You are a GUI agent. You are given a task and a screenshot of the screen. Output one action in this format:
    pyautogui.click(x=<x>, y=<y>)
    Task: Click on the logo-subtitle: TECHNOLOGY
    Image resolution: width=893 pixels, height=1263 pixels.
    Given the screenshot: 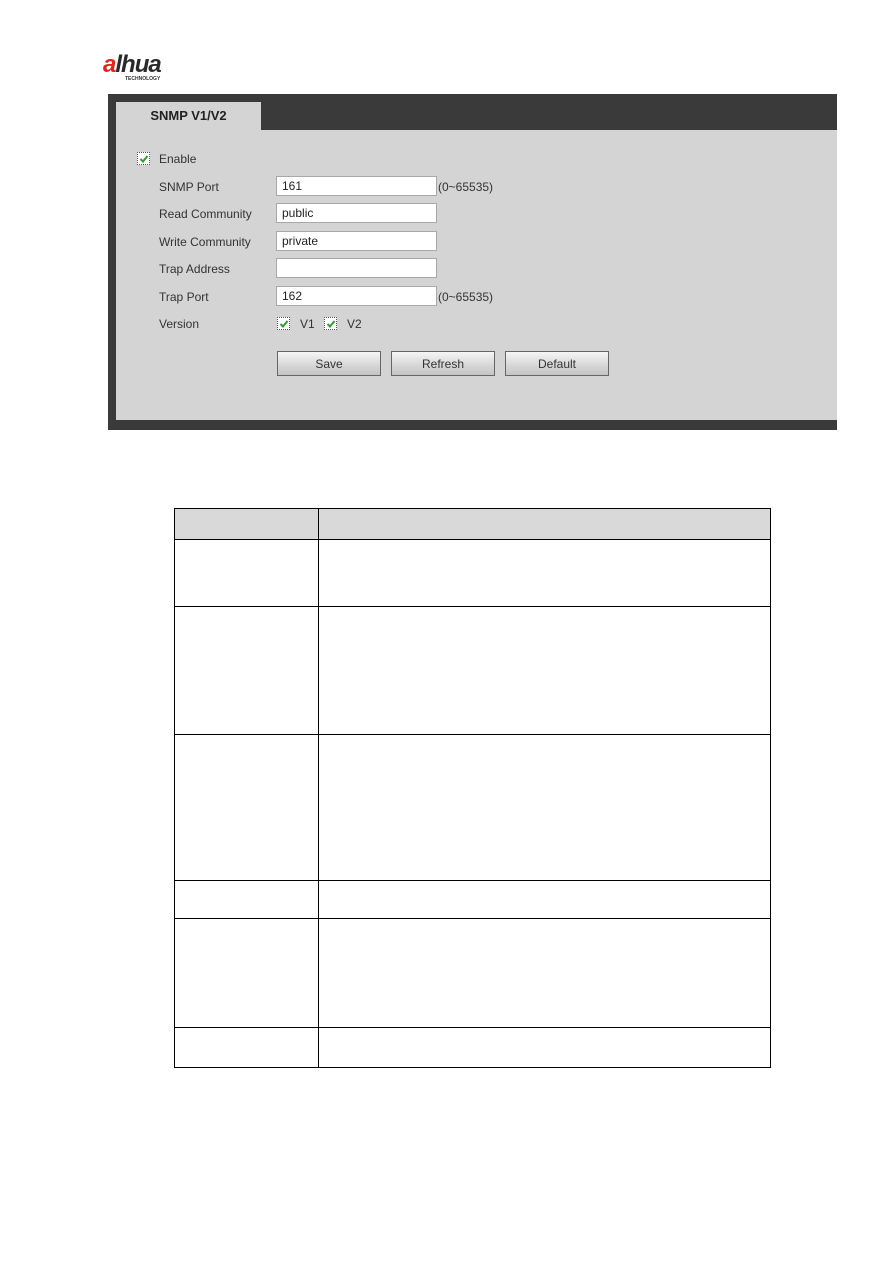 What is the action you would take?
    pyautogui.click(x=143, y=79)
    